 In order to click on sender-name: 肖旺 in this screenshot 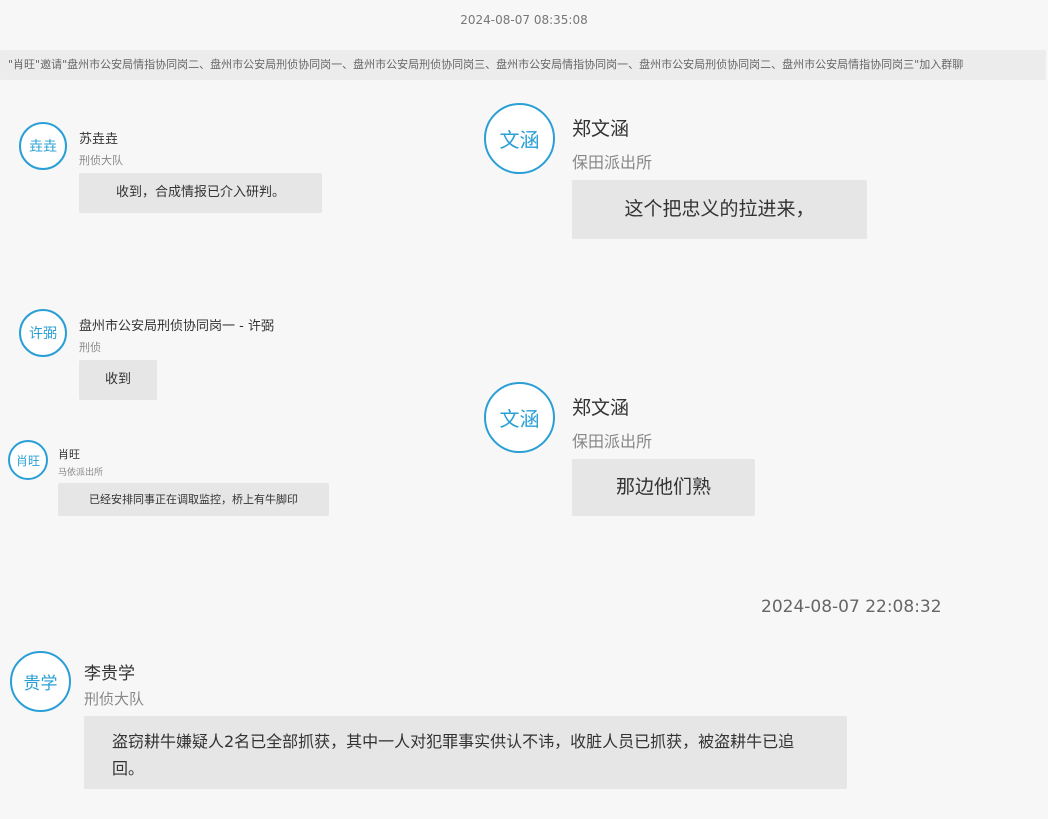, I will do `click(69, 454)`.